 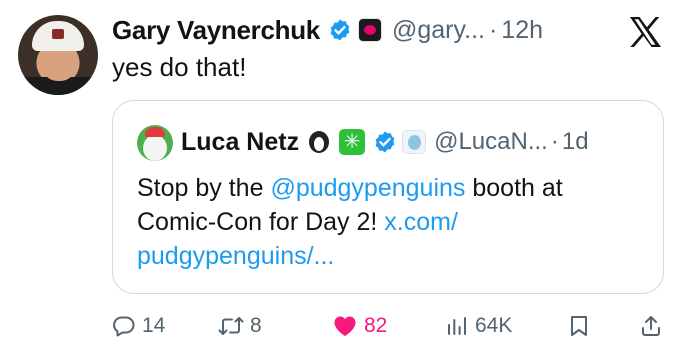 I want to click on action-bar: 14 8 82 64K, so click(x=392, y=326).